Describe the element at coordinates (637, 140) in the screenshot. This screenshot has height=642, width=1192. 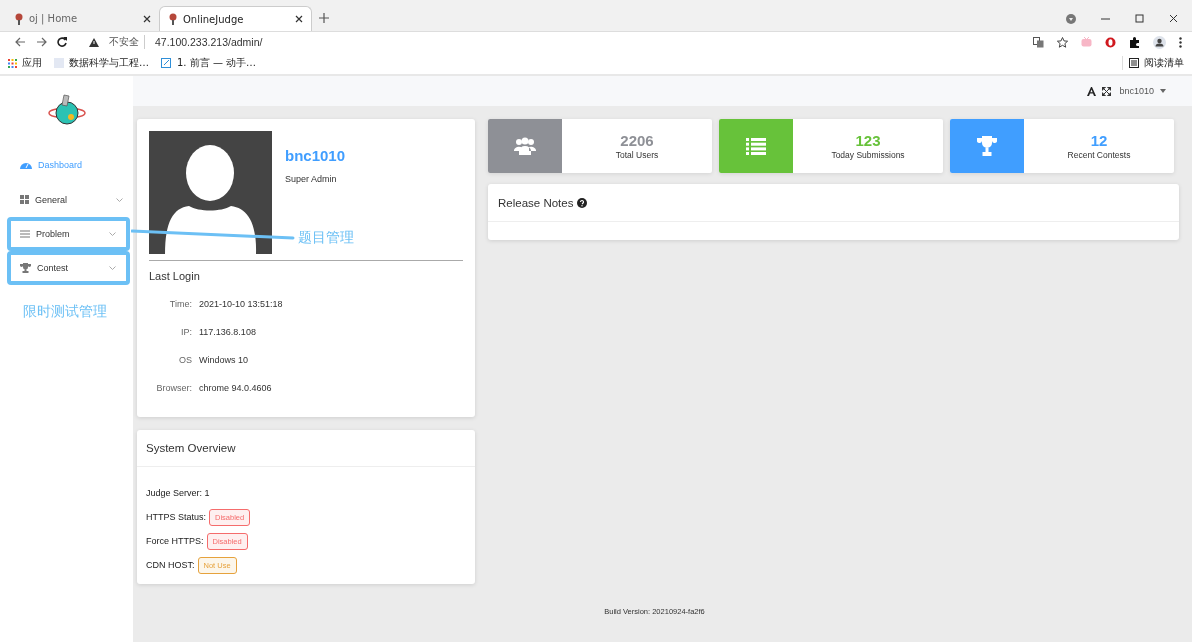
I see `stat-value: 2206` at that location.